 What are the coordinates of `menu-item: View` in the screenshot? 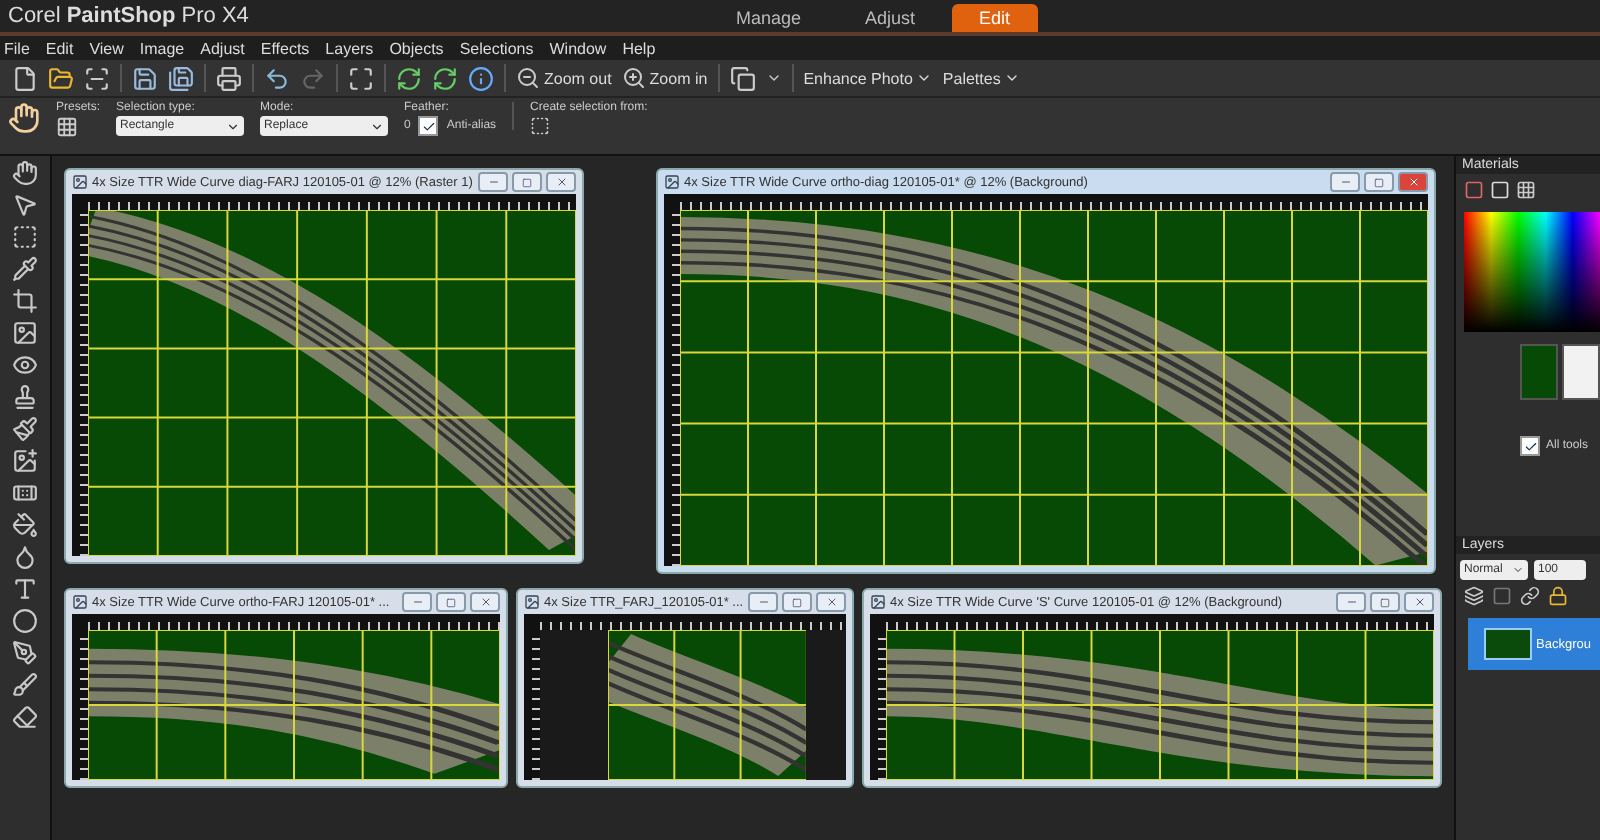 It's located at (106, 48).